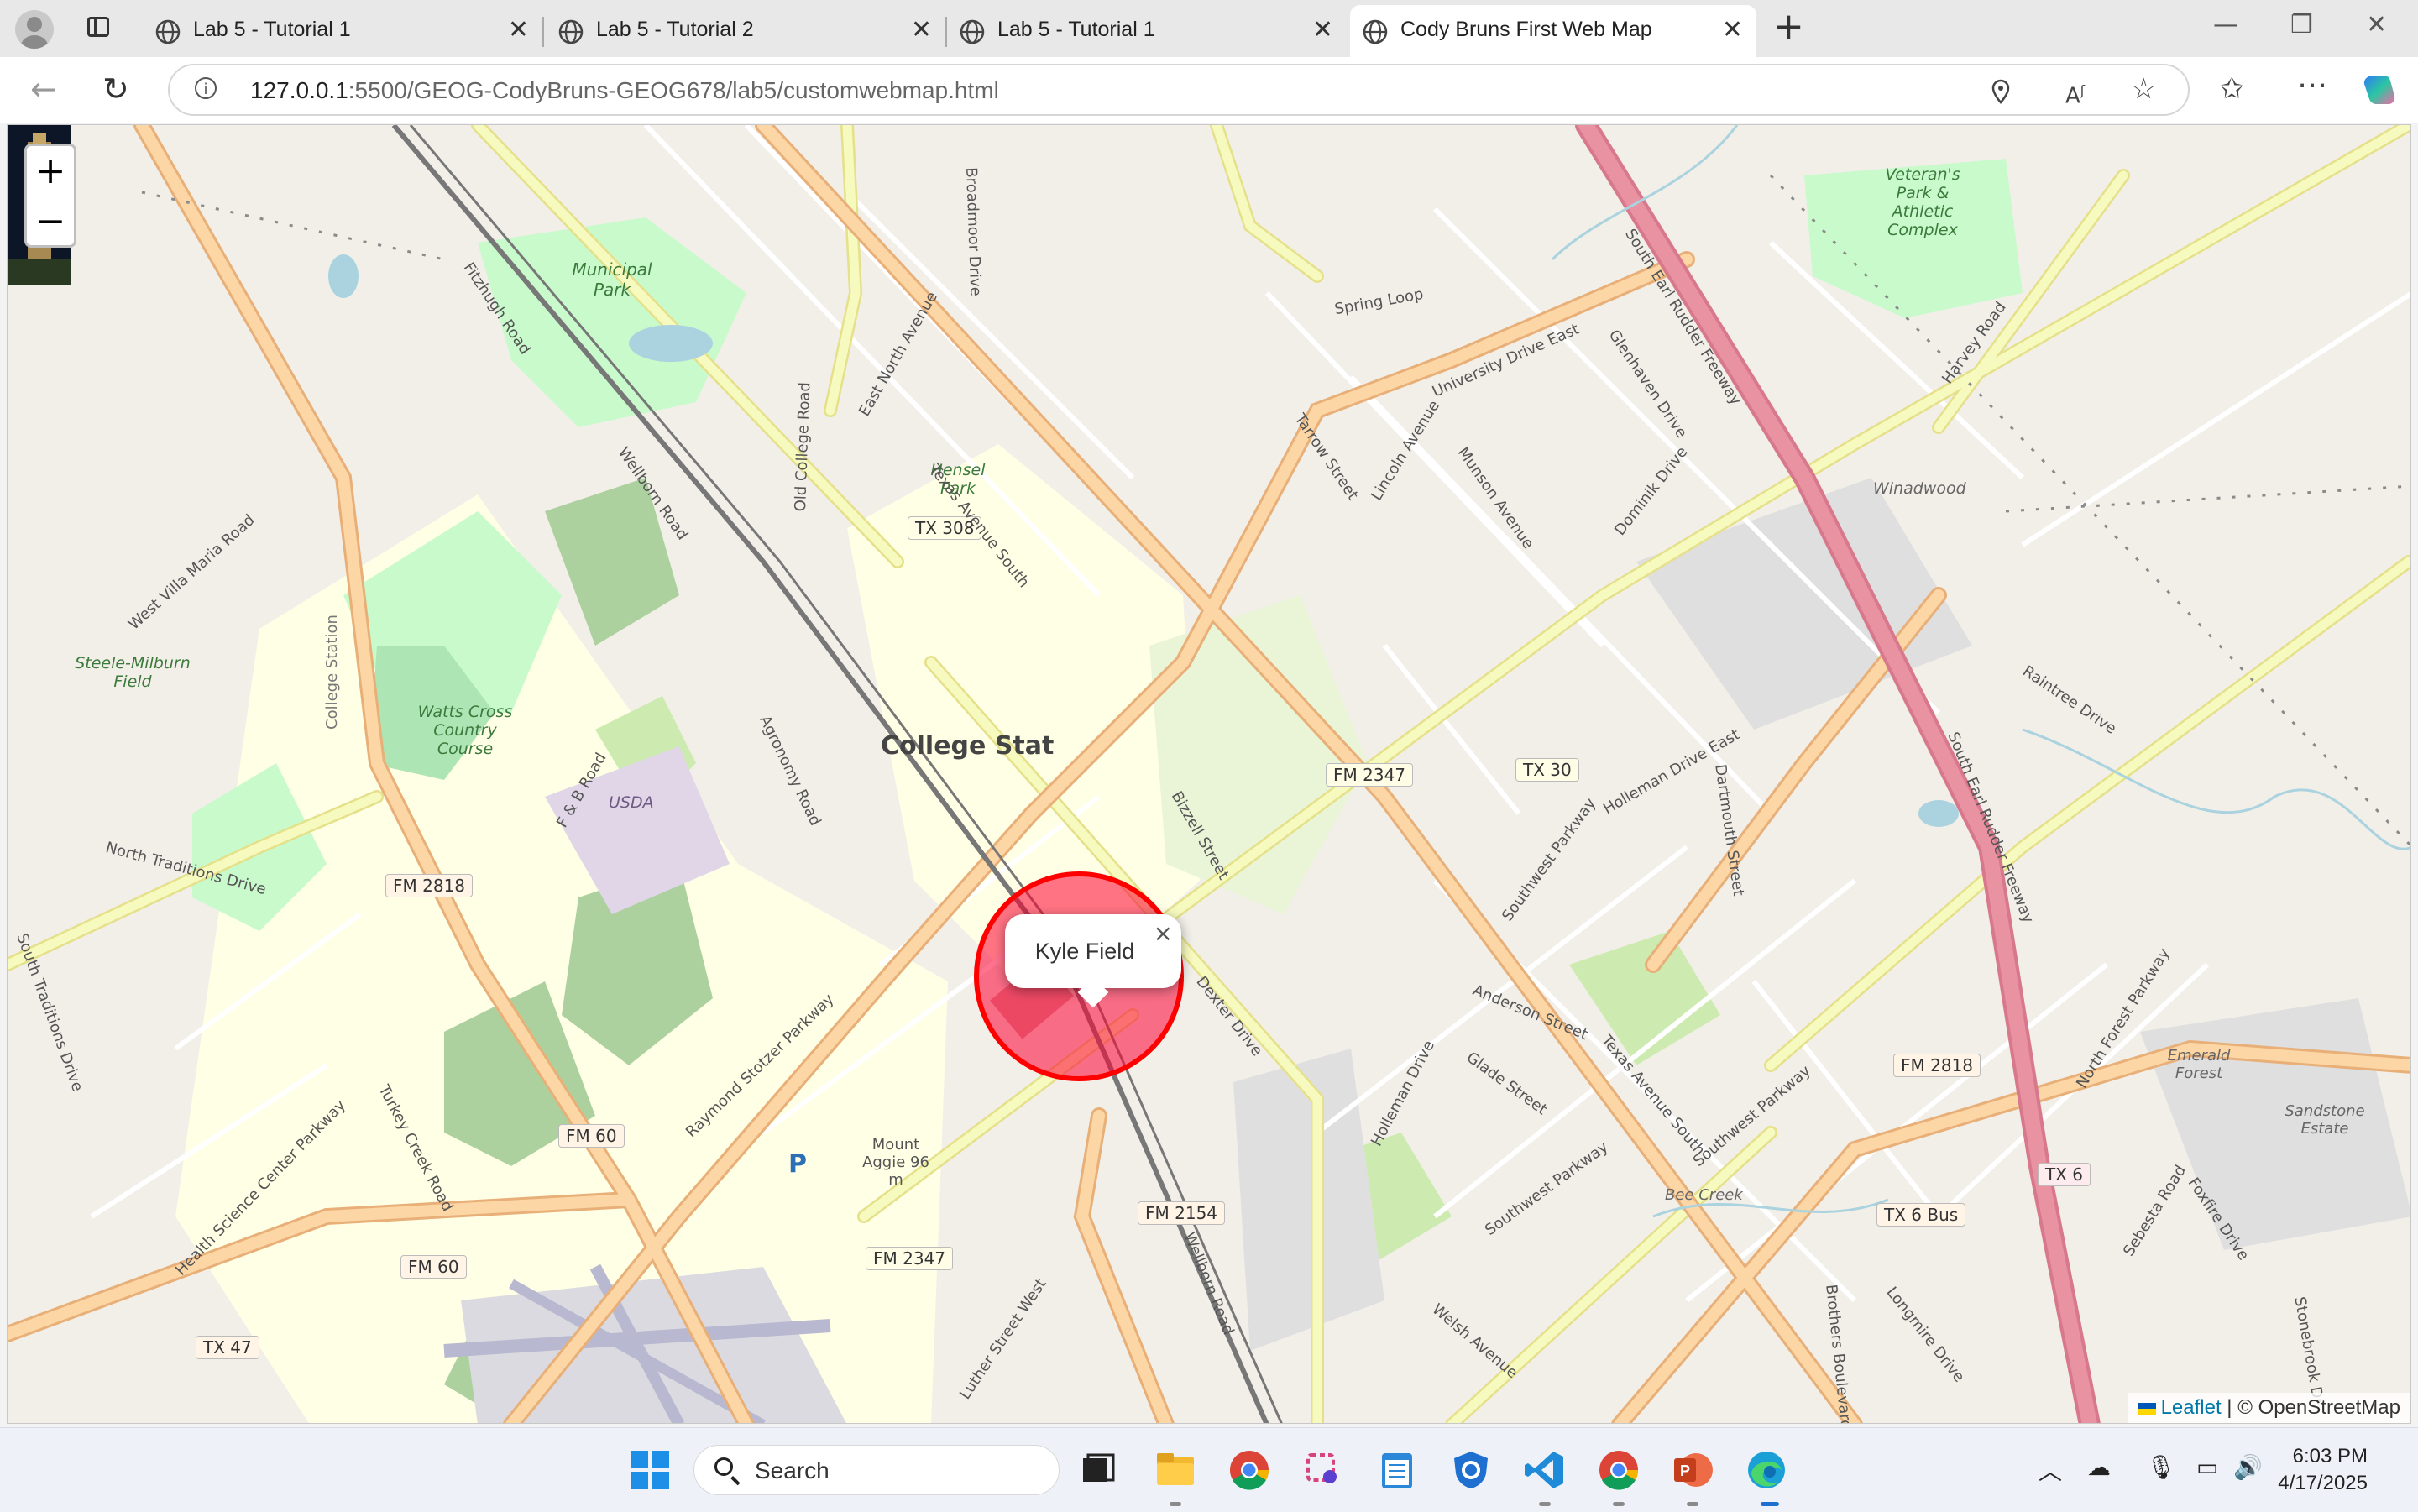 The image size is (2418, 1512). What do you see at coordinates (2325, 1120) in the screenshot?
I see `label-sandstone-estate: Sandstone Estate` at bounding box center [2325, 1120].